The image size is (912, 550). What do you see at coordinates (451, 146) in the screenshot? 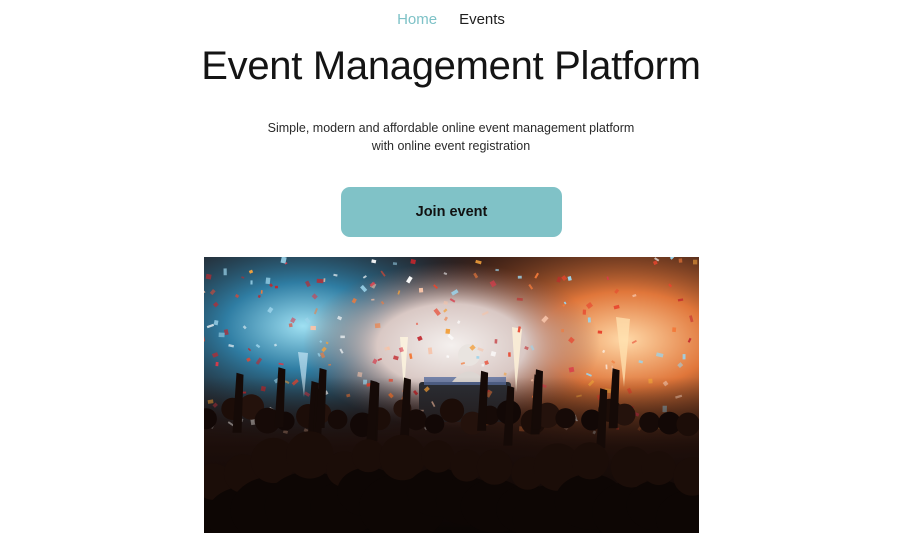
I see `subtitle-line-2: with online event registration` at bounding box center [451, 146].